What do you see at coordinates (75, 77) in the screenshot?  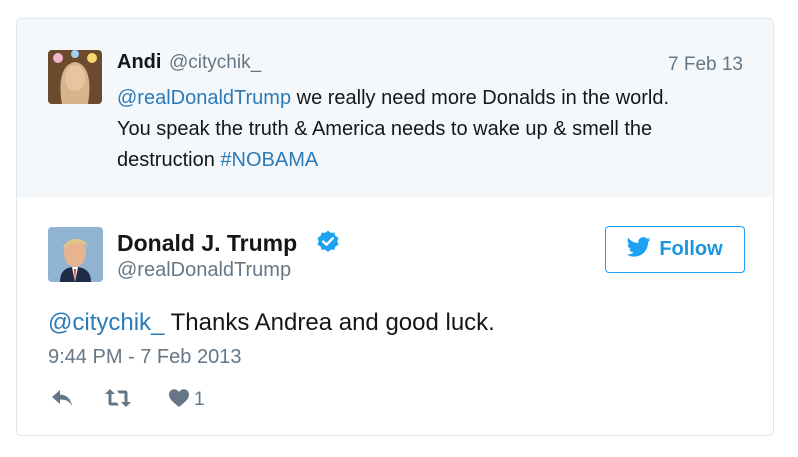 I see `avatar-andi` at bounding box center [75, 77].